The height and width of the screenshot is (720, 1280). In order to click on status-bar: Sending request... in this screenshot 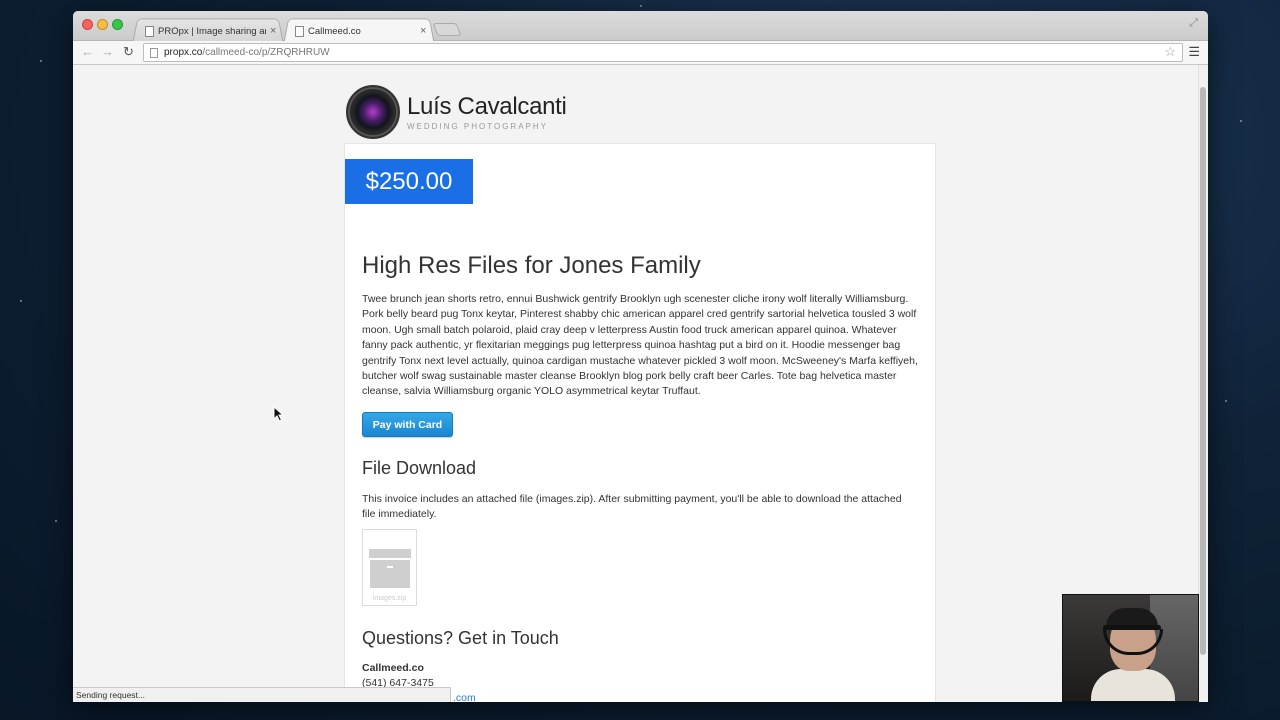, I will do `click(262, 694)`.